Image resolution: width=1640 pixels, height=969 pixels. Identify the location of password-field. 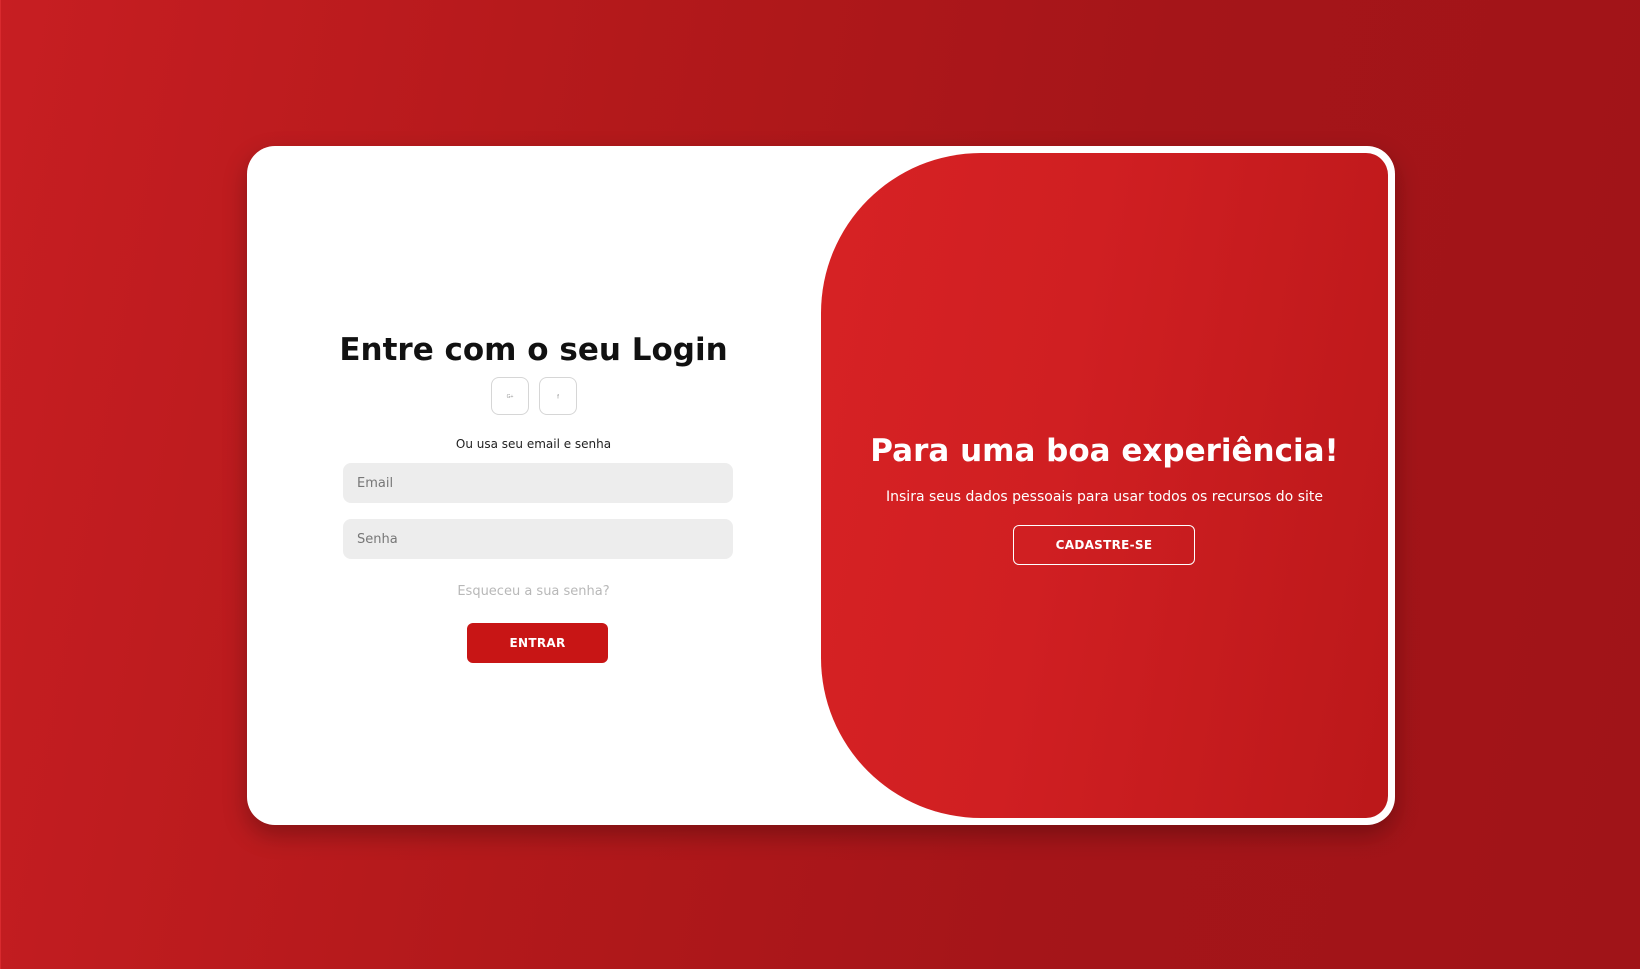
(538, 539).